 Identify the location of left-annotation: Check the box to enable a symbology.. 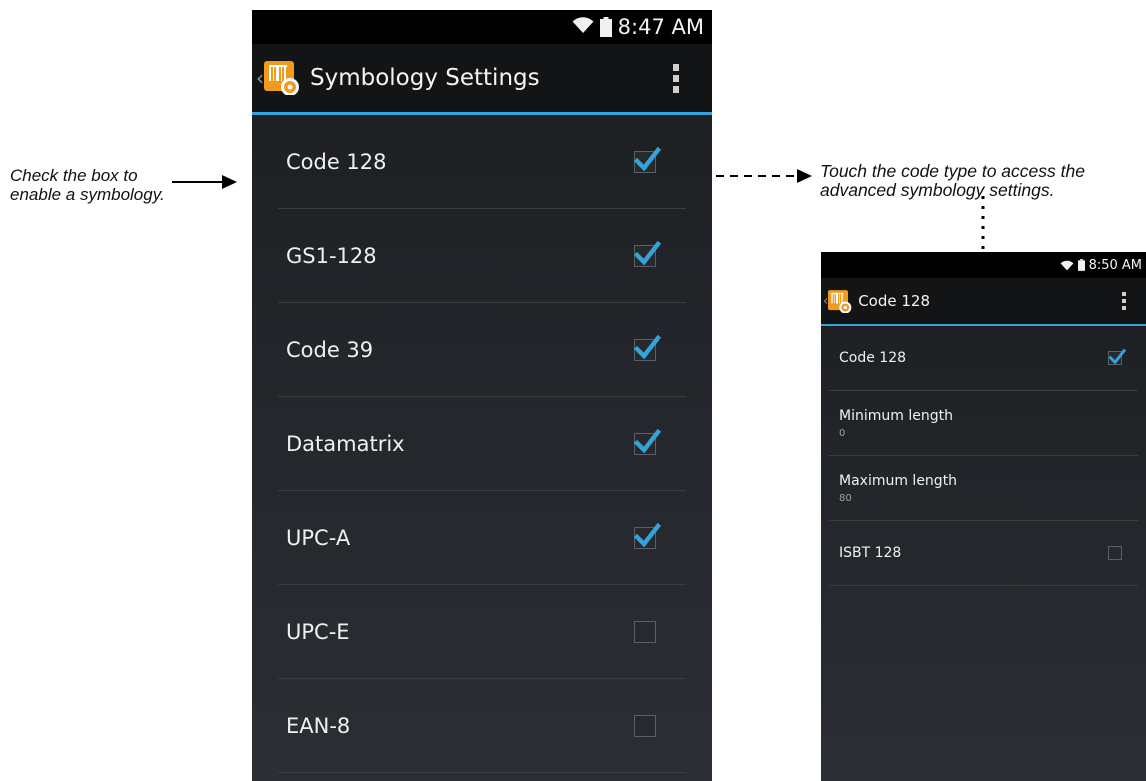
(87, 185).